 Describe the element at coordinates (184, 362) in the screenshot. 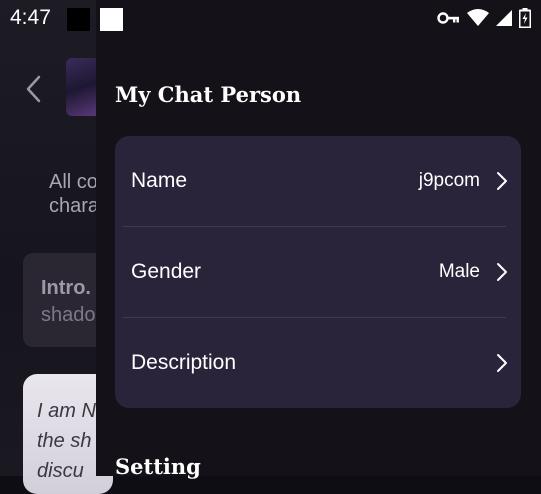

I see `description-label: Description` at that location.